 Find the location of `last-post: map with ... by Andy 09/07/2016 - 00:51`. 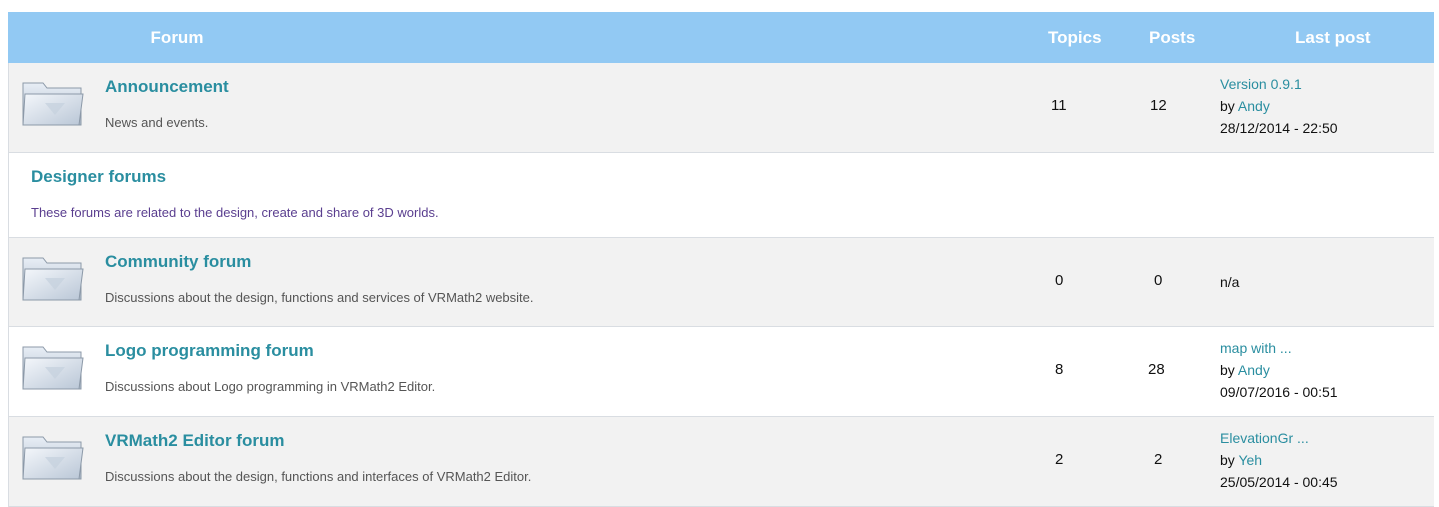

last-post: map with ... by Andy 09/07/2016 - 00:51 is located at coordinates (1279, 370).